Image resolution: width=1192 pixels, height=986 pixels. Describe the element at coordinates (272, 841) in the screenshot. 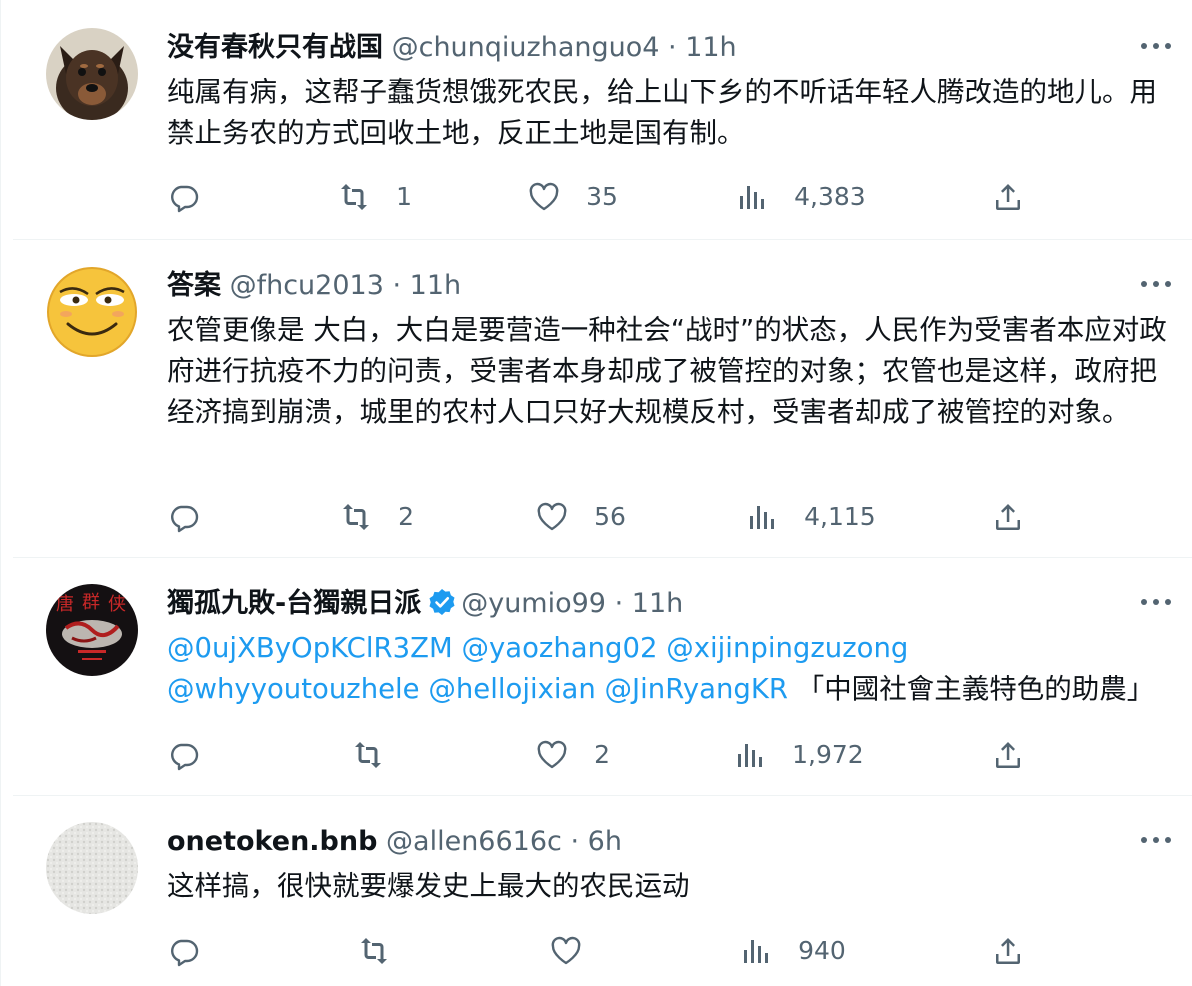

I see `display-name: onetoken.bnb` at that location.